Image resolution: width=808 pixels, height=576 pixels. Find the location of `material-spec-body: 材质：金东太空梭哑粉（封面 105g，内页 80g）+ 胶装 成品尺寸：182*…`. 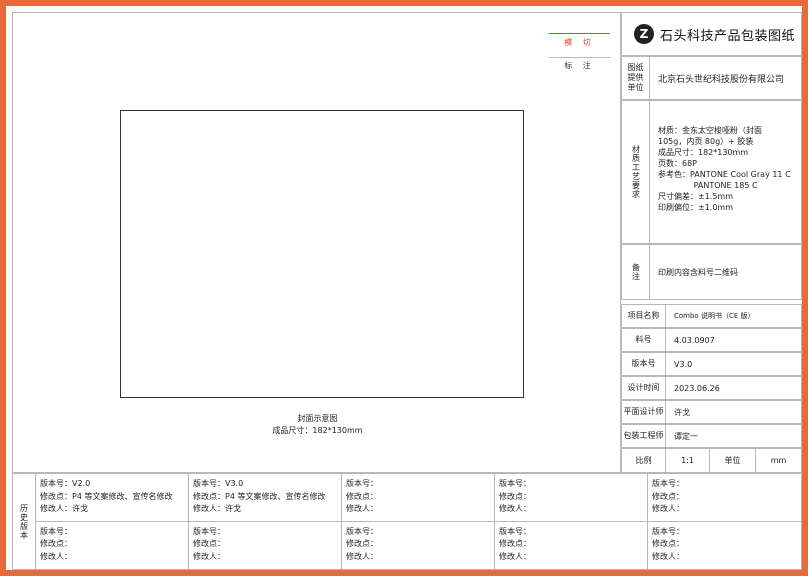

material-spec-body: 材质：金东太空梭哑粉（封面 105g，内页 80g）+ 胶装 成品尺寸：182*… is located at coordinates (724, 169).